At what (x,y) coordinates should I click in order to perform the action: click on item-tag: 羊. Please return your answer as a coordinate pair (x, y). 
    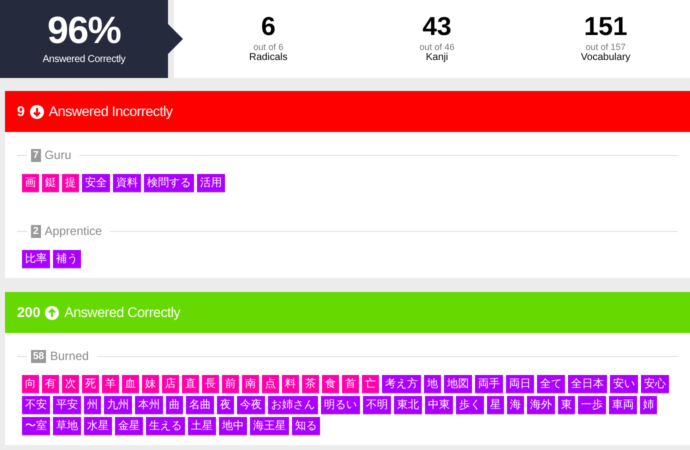
    Looking at the image, I should click on (110, 384).